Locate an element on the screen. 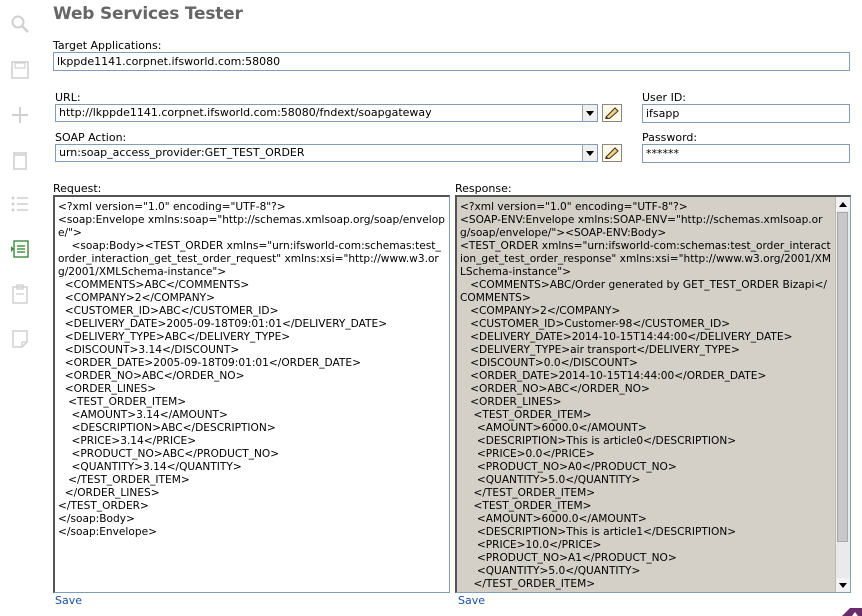 The height and width of the screenshot is (616, 862). add-icon is located at coordinates (20, 115).